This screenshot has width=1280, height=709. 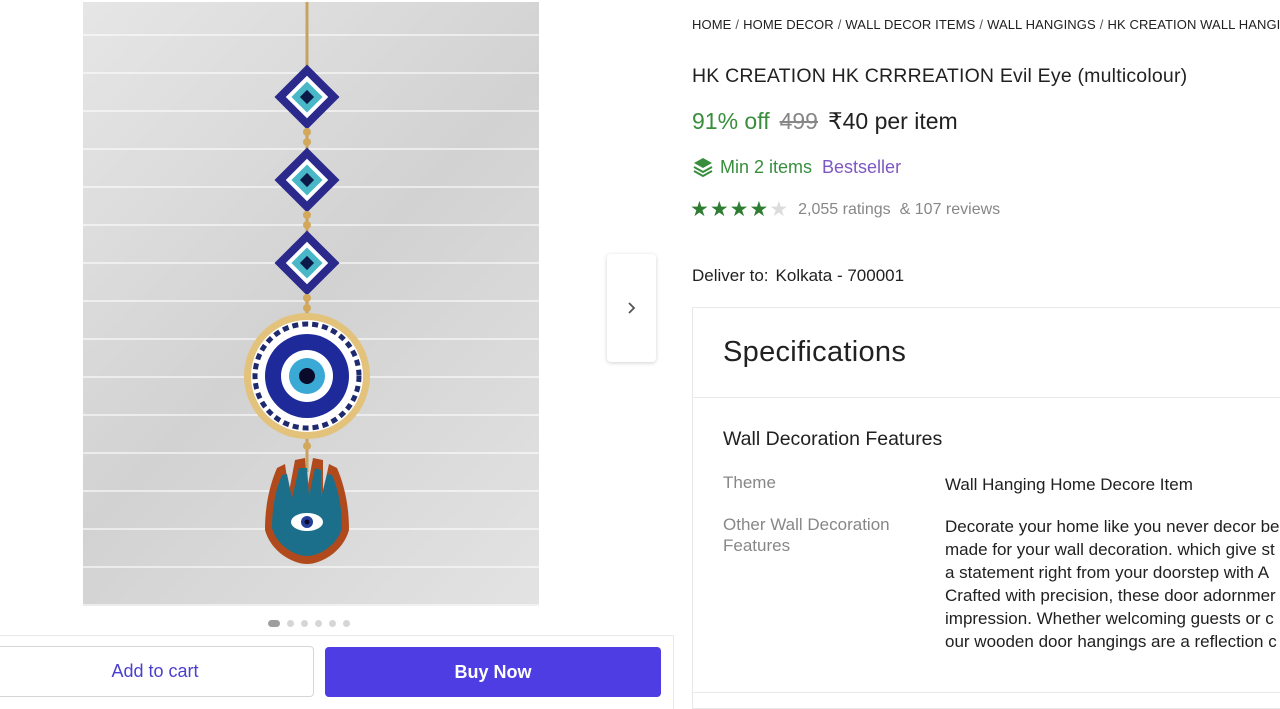 I want to click on breadcrumb-home-decor: HOME DECOR, so click(x=788, y=24).